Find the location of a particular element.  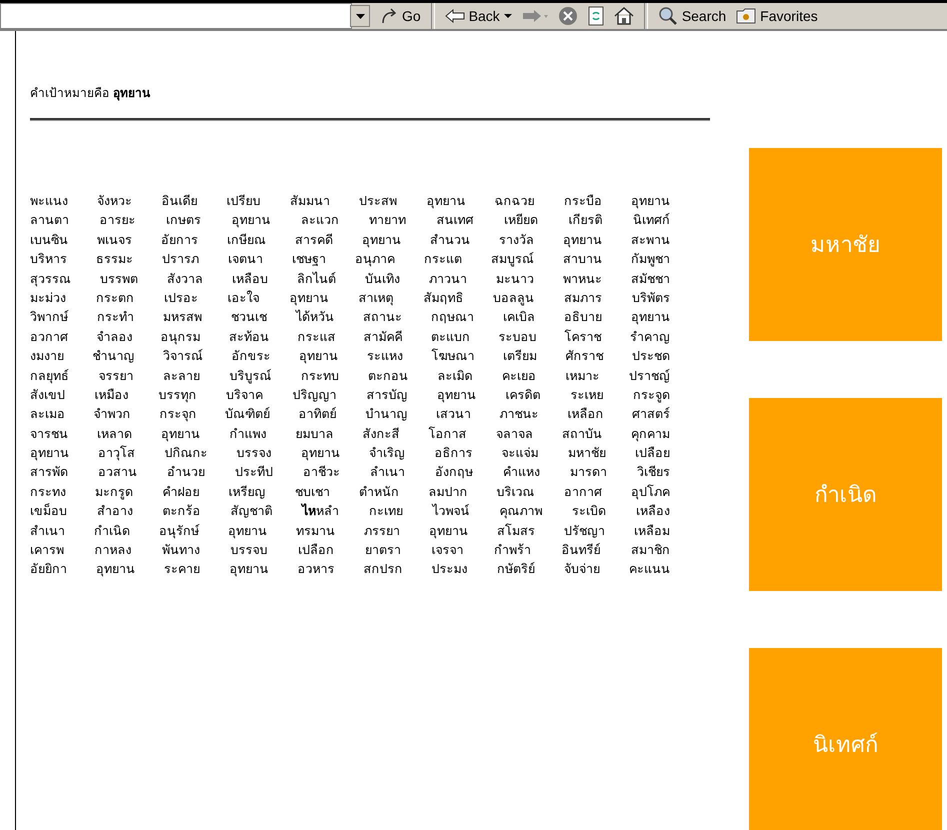

refresh-icon is located at coordinates (596, 16).